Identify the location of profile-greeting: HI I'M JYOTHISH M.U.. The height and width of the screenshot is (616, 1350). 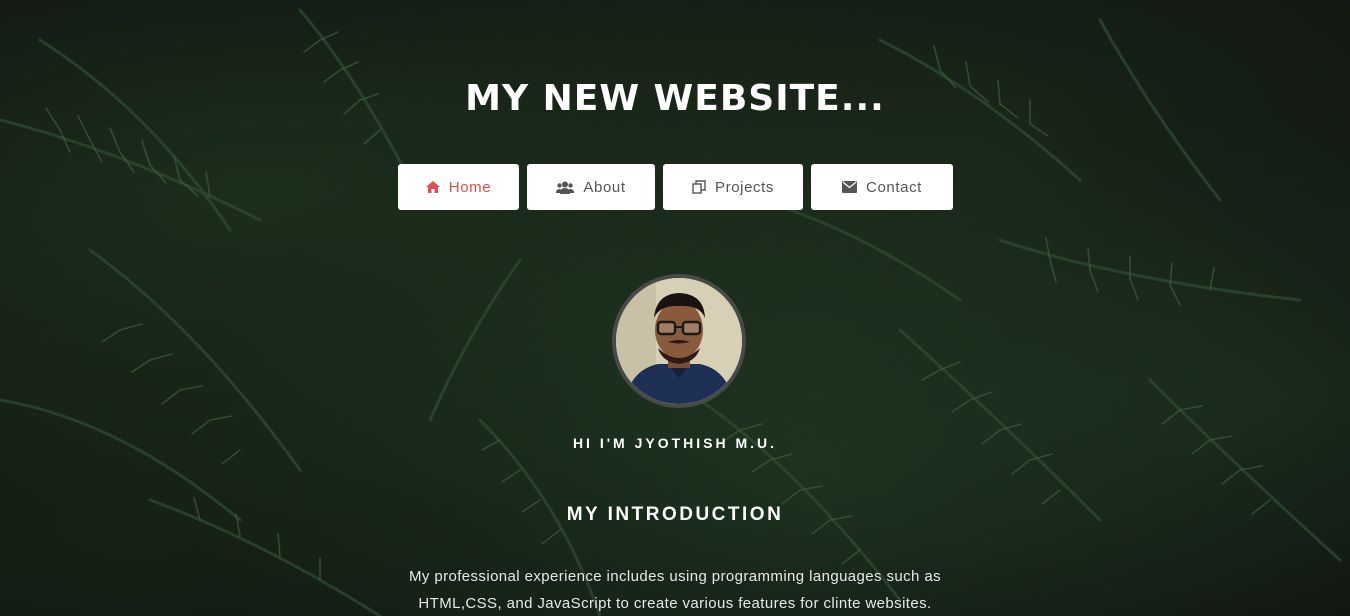
(675, 443).